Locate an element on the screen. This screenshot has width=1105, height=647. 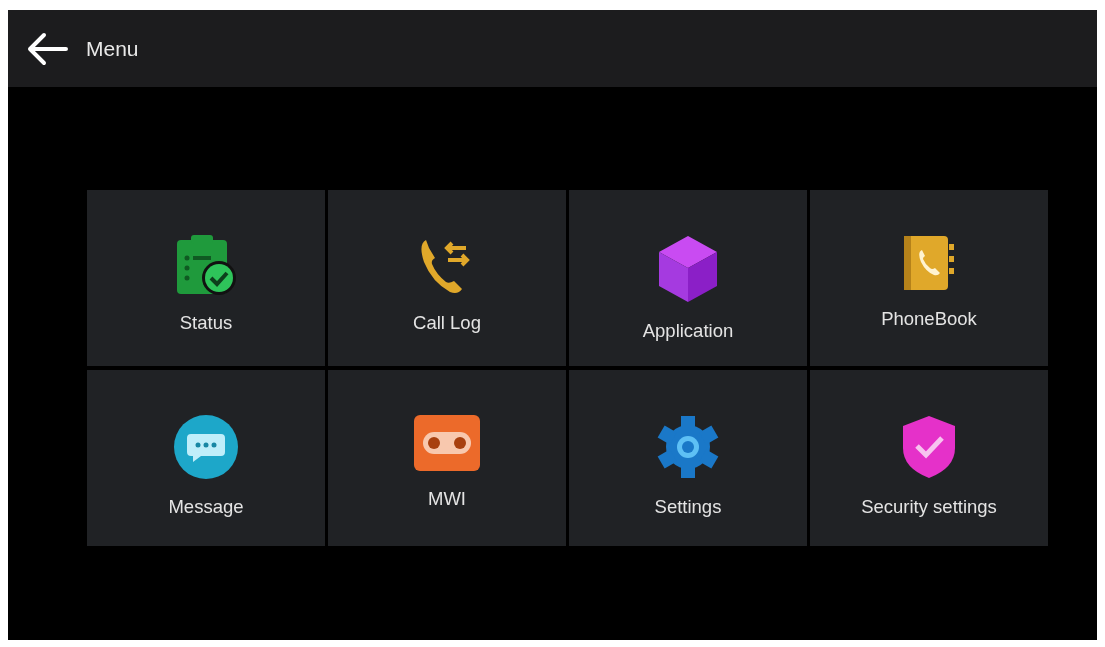
tile-label: Security settings is located at coordinates (929, 507).